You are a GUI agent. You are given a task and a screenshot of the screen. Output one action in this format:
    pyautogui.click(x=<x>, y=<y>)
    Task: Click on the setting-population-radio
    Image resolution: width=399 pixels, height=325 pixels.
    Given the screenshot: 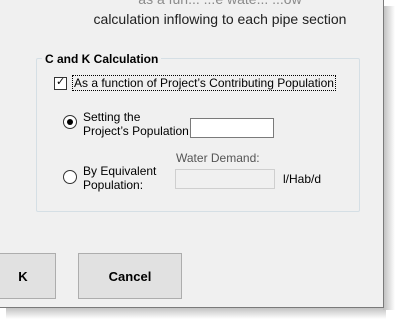 What is the action you would take?
    pyautogui.click(x=70, y=122)
    